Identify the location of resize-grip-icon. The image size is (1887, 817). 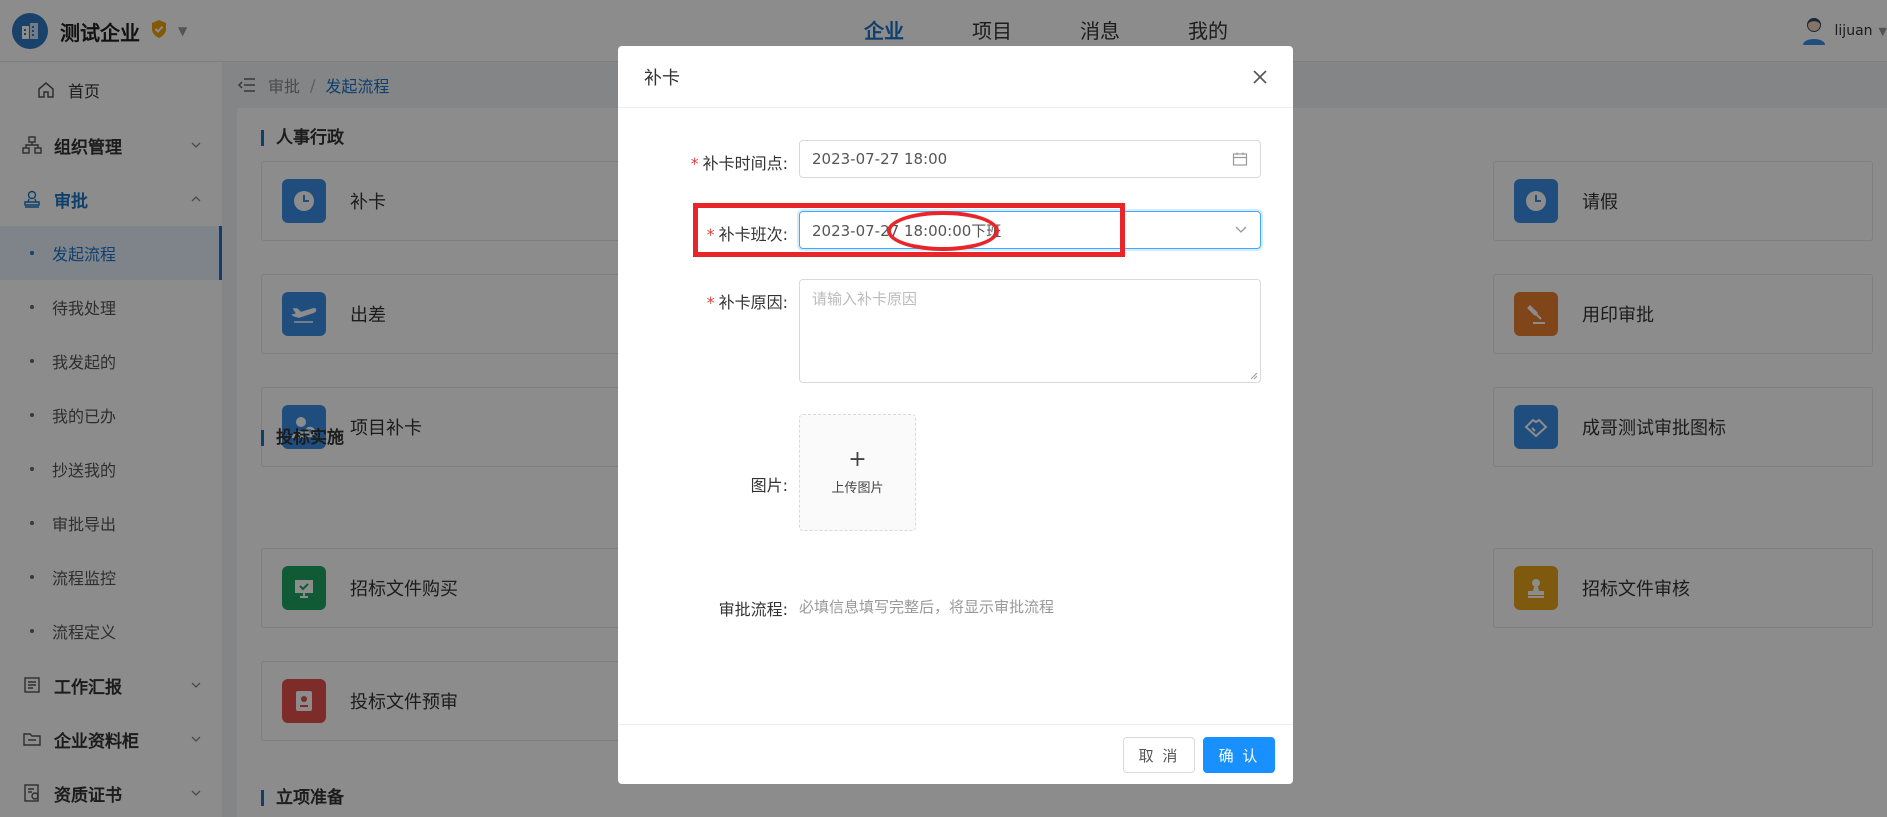
(1253, 375).